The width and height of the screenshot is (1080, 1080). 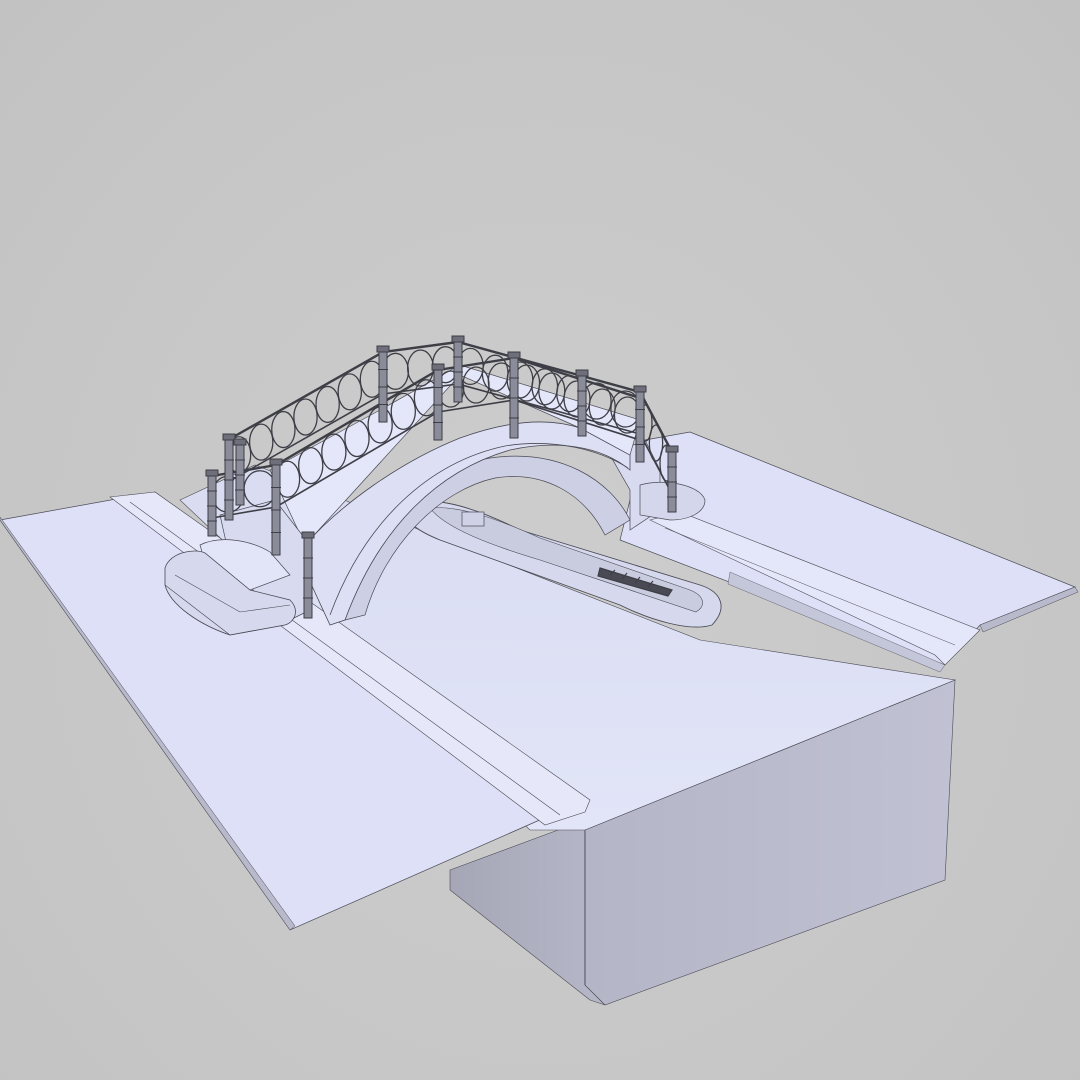 I want to click on boat-seat, so click(x=473, y=519).